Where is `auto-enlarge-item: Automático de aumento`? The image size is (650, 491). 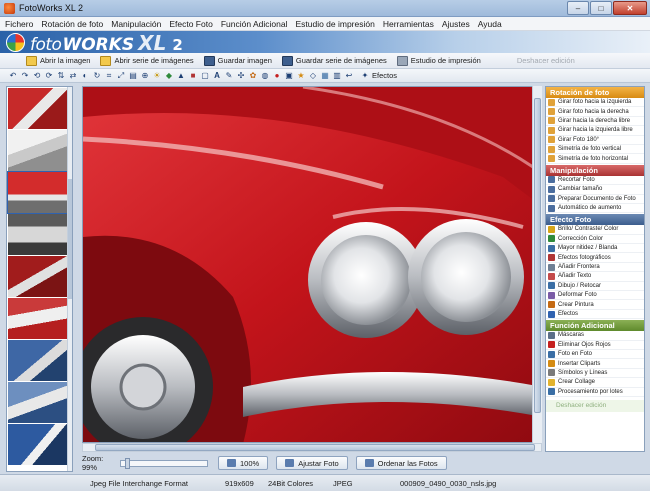
auto-enlarge-item: Automático de aumento is located at coordinates (595, 209).